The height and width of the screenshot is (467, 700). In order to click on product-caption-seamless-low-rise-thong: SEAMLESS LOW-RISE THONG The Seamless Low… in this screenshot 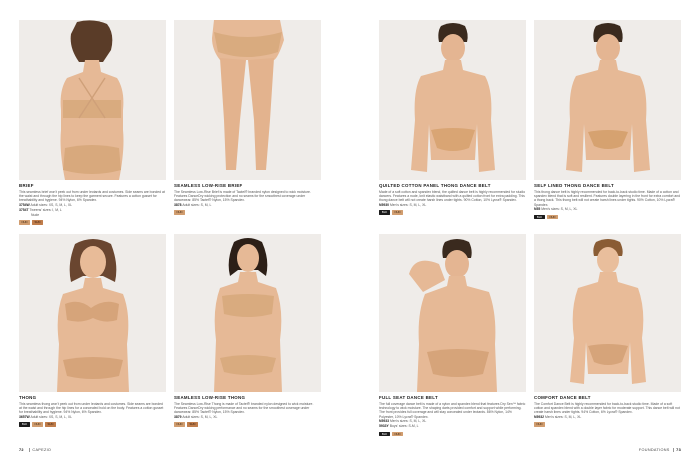, I will do `click(247, 411)`.